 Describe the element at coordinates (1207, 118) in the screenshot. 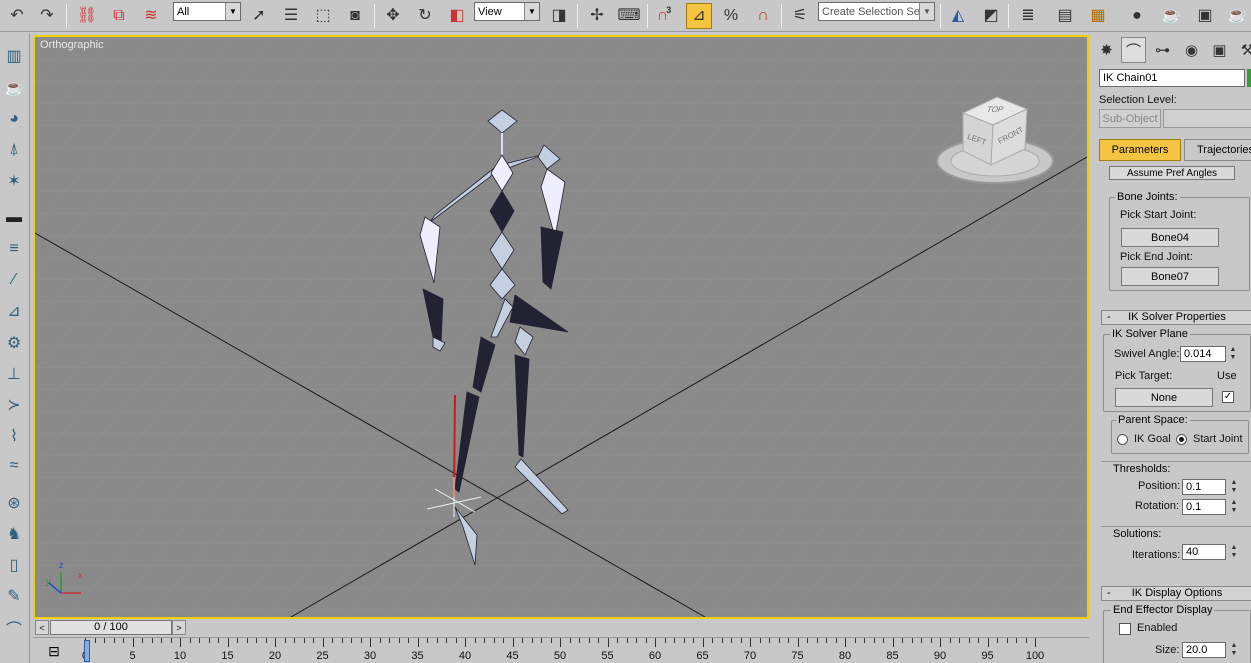

I see `sub-object-dropdown` at that location.